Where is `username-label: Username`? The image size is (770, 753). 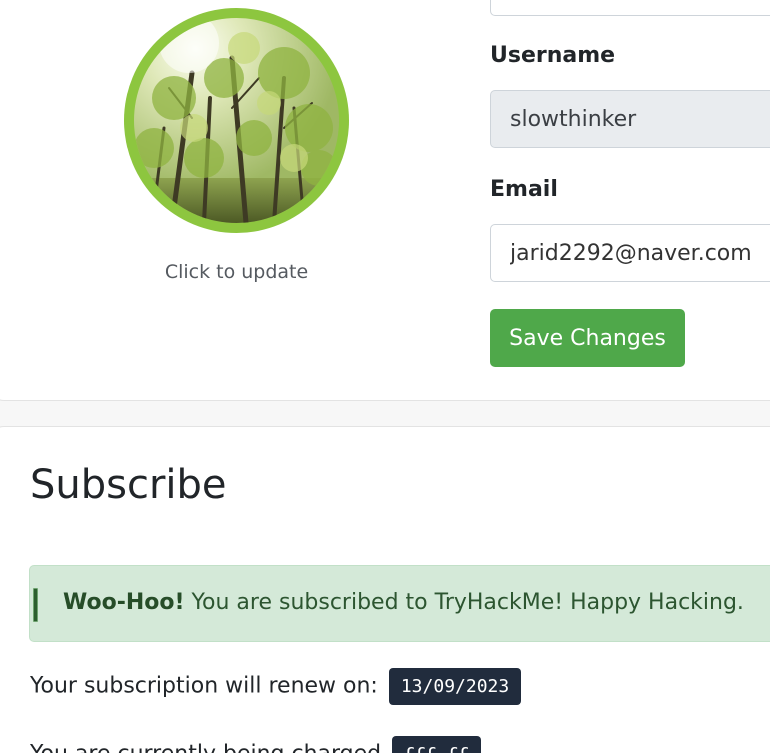 username-label: Username is located at coordinates (553, 55).